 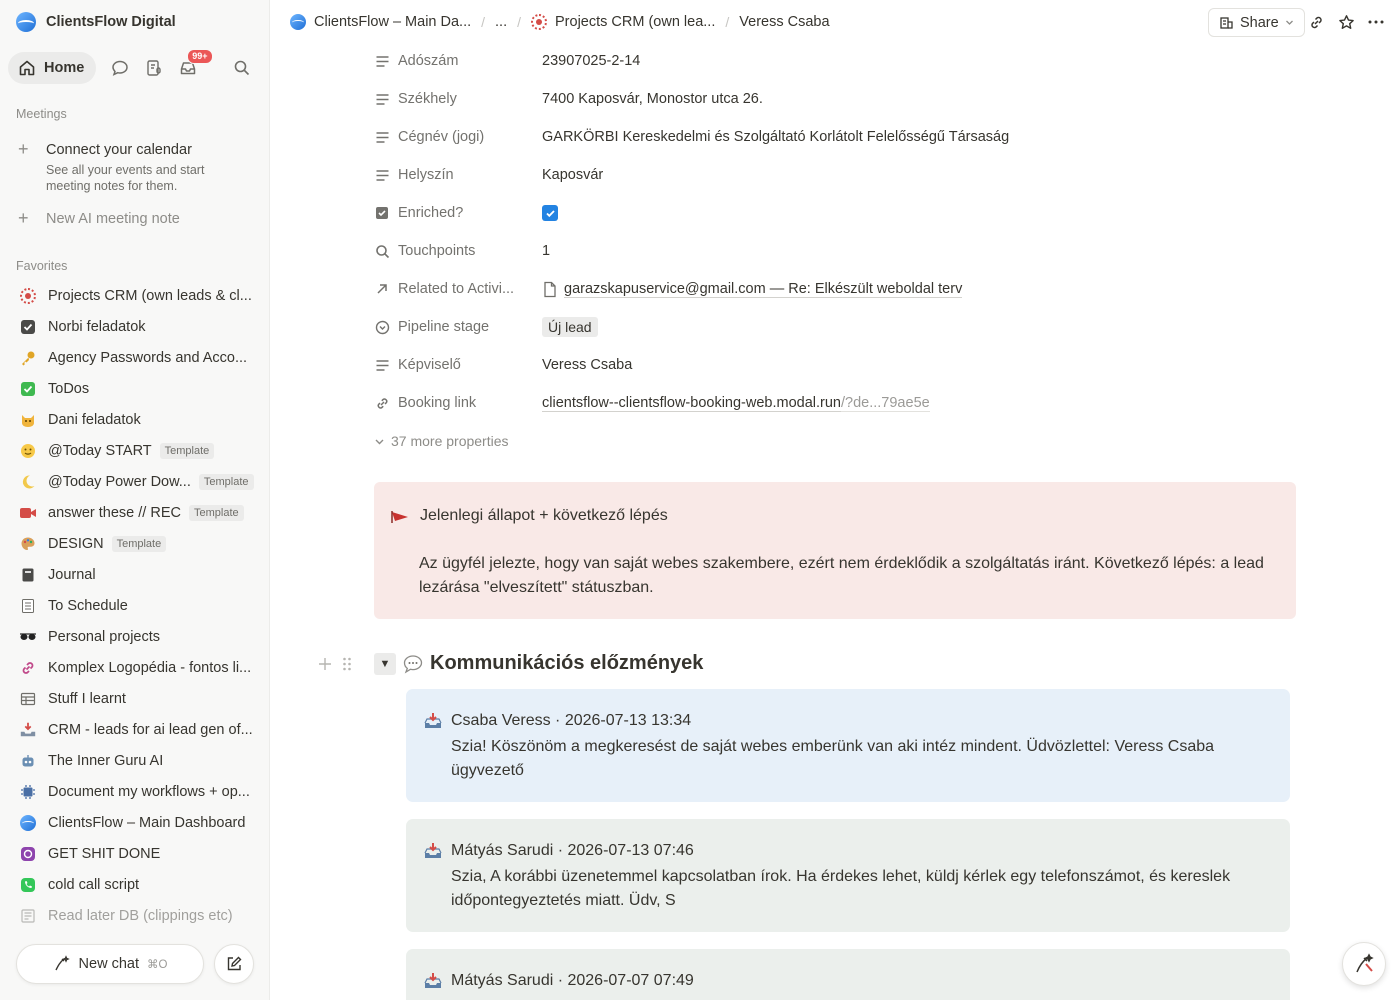 What do you see at coordinates (99, 218) in the screenshot?
I see `new-ai-meeting-note: + New AI meeting note` at bounding box center [99, 218].